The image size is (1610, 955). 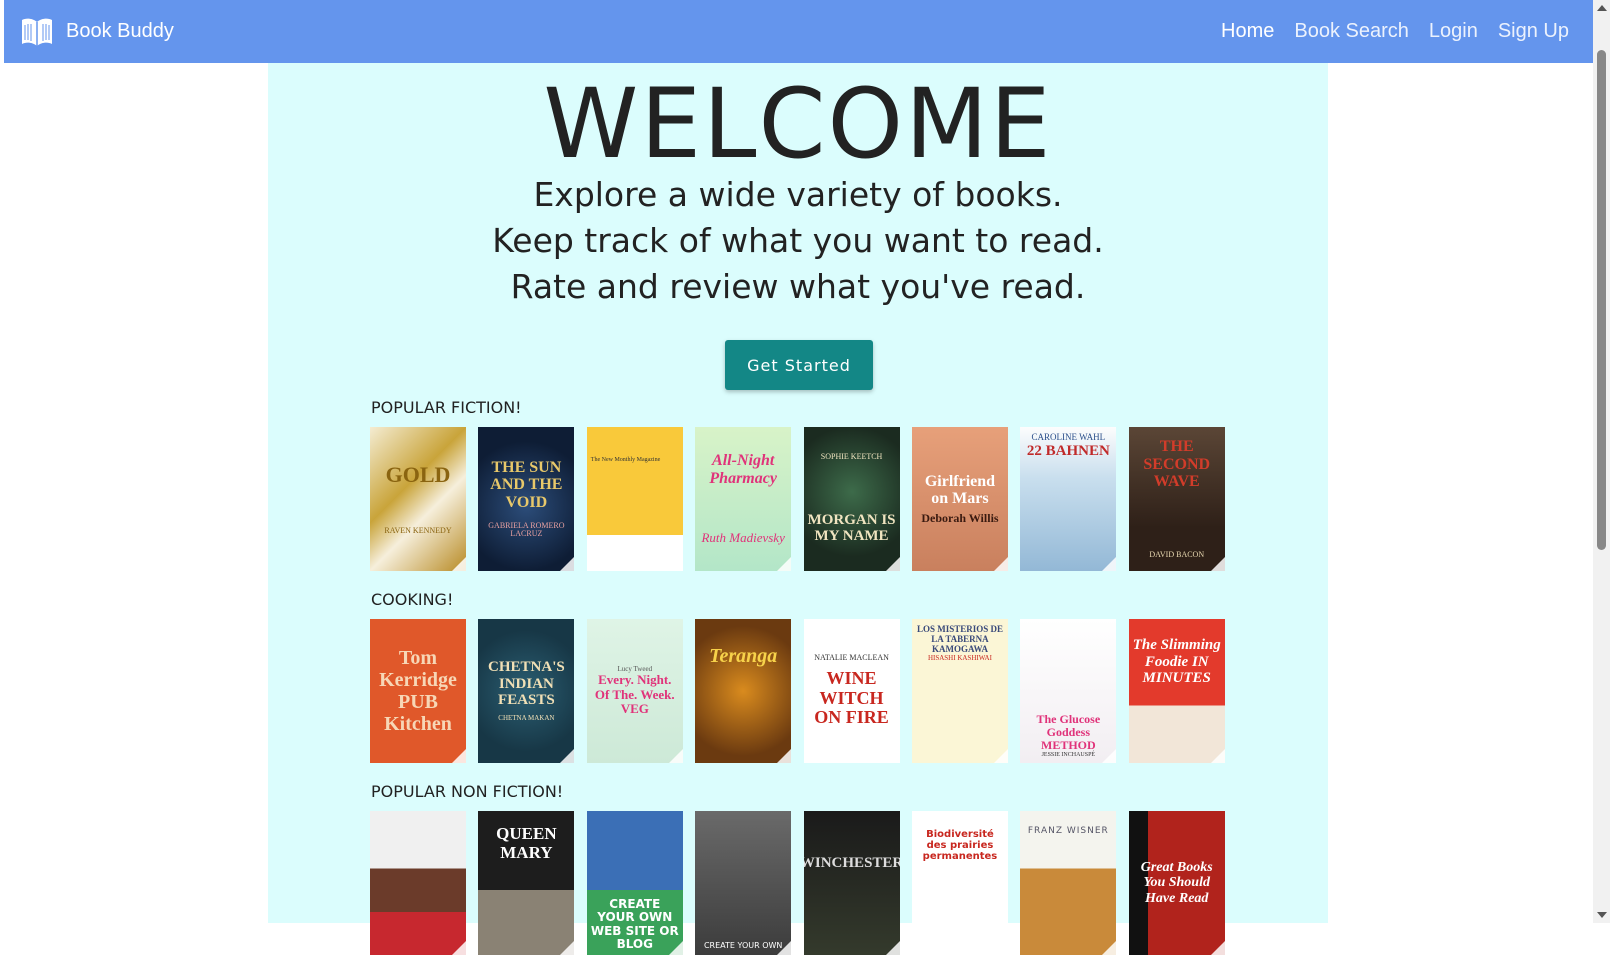 What do you see at coordinates (1247, 31) in the screenshot?
I see `nav-home-link: Home` at bounding box center [1247, 31].